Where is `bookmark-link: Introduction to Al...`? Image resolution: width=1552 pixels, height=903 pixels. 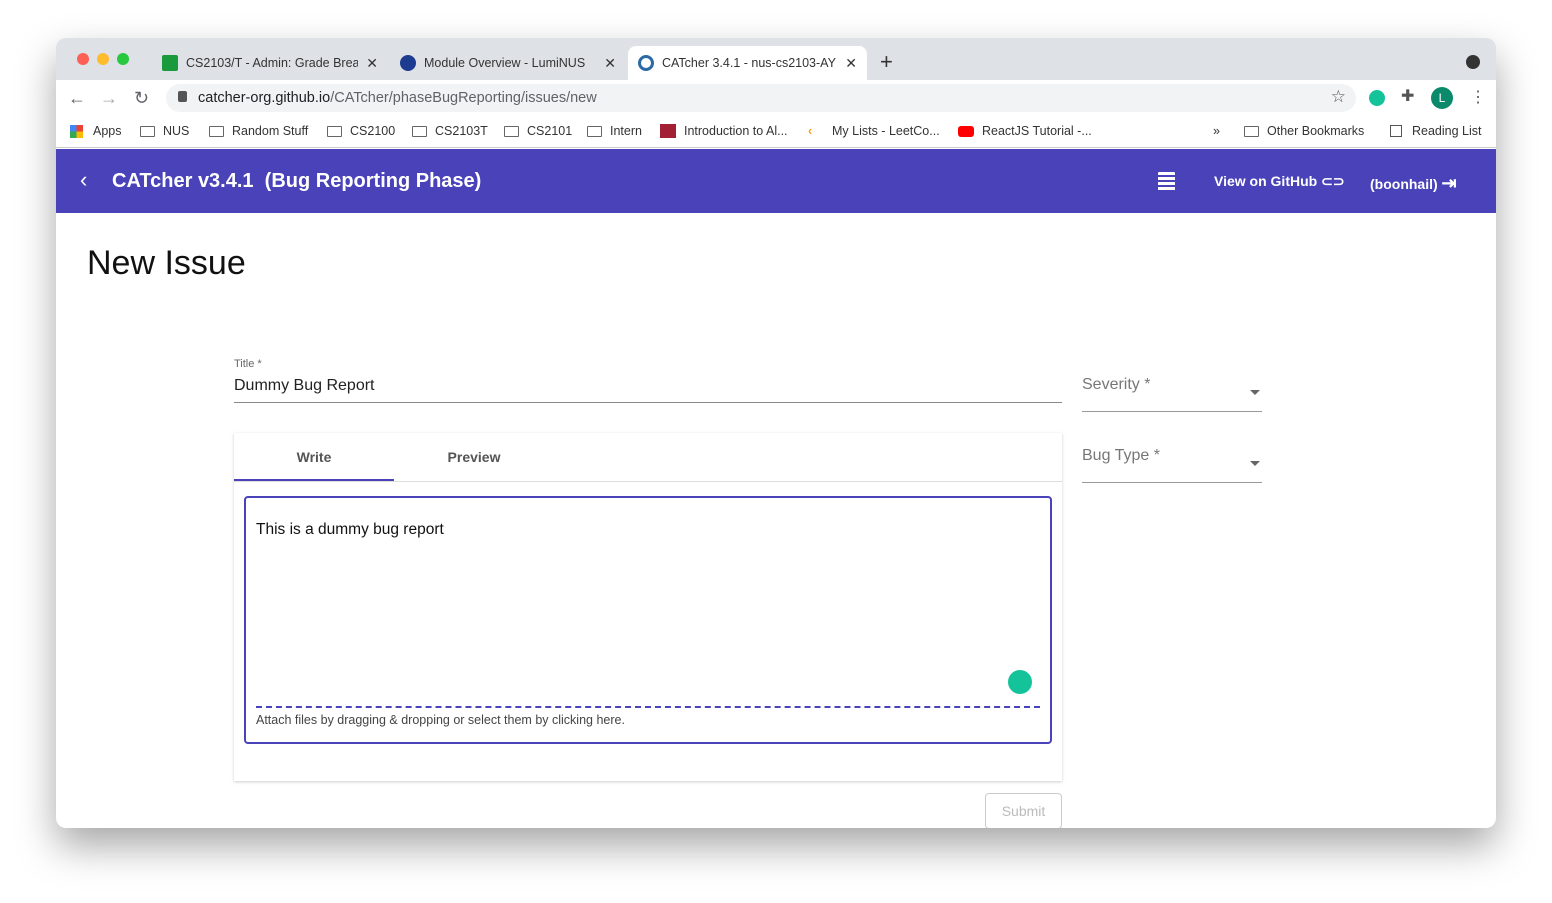
bookmark-link: Introduction to Al... is located at coordinates (724, 131).